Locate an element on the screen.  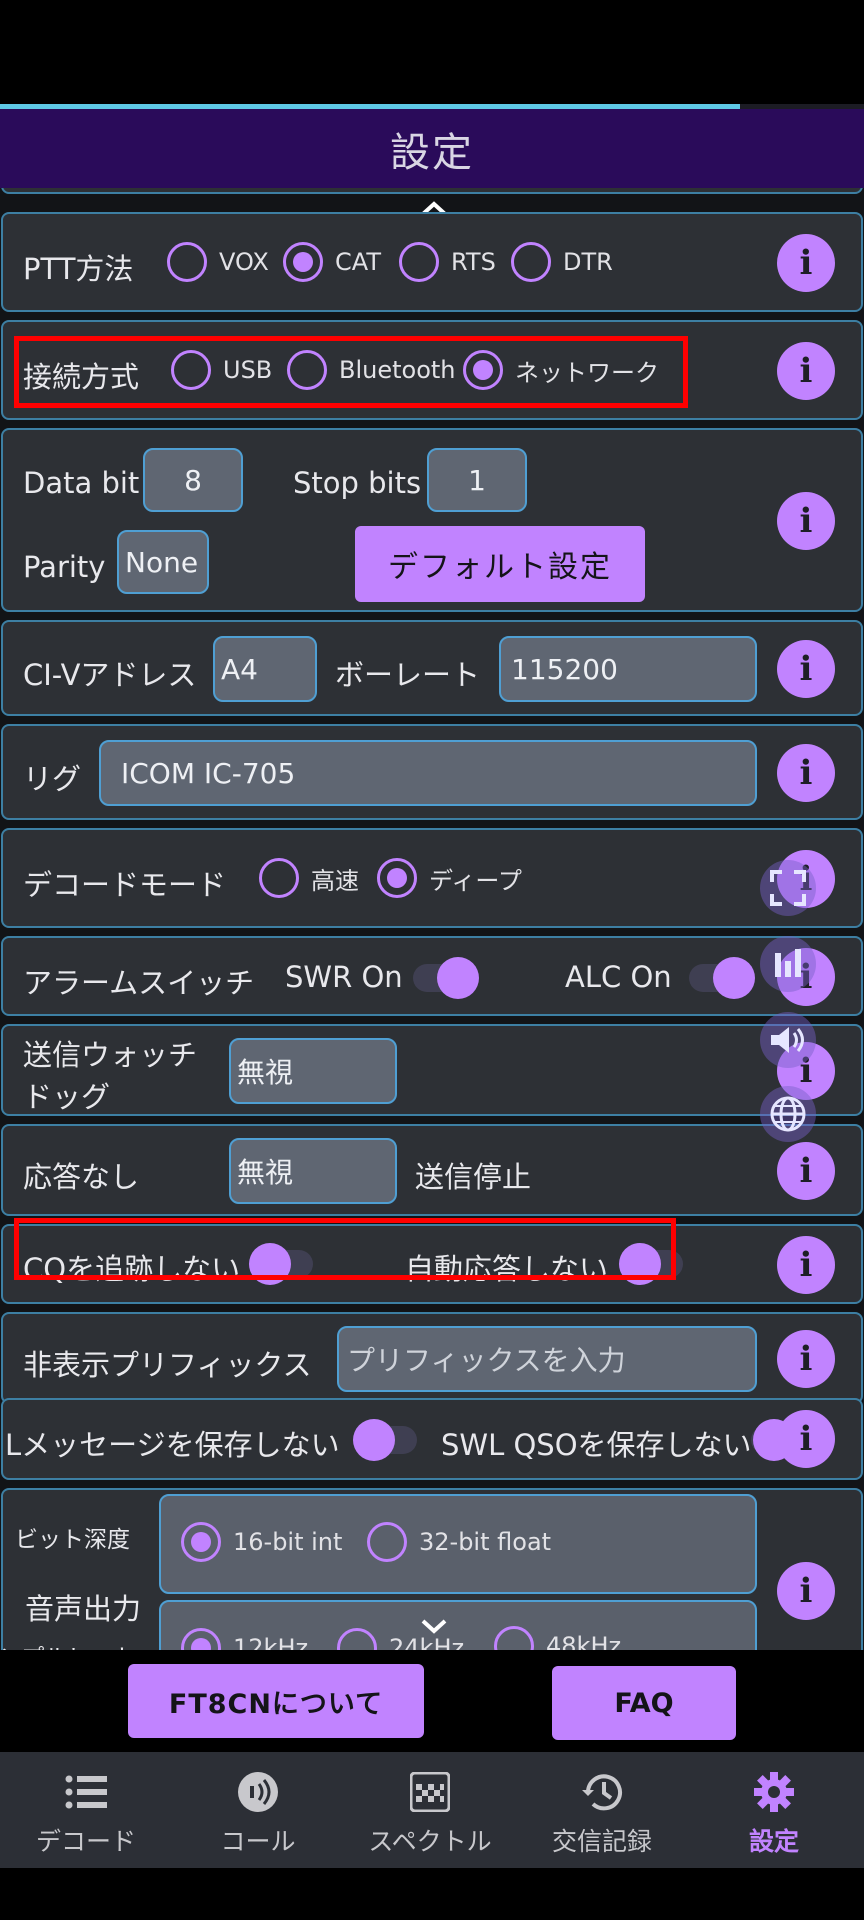
nav-spectrum: スペクトル is located at coordinates (430, 1810).